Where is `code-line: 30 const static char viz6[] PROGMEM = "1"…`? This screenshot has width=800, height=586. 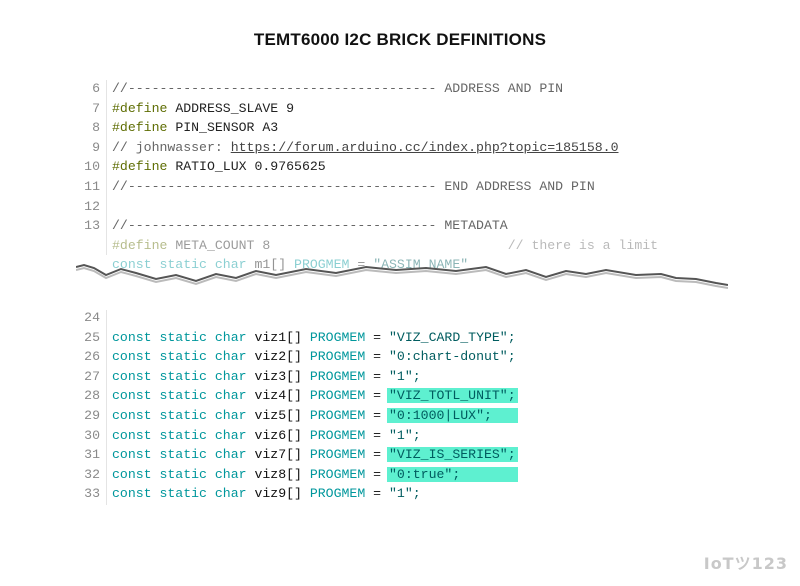
code-line: 30 const static char viz6[] PROGMEM = "1"… is located at coordinates (299, 436).